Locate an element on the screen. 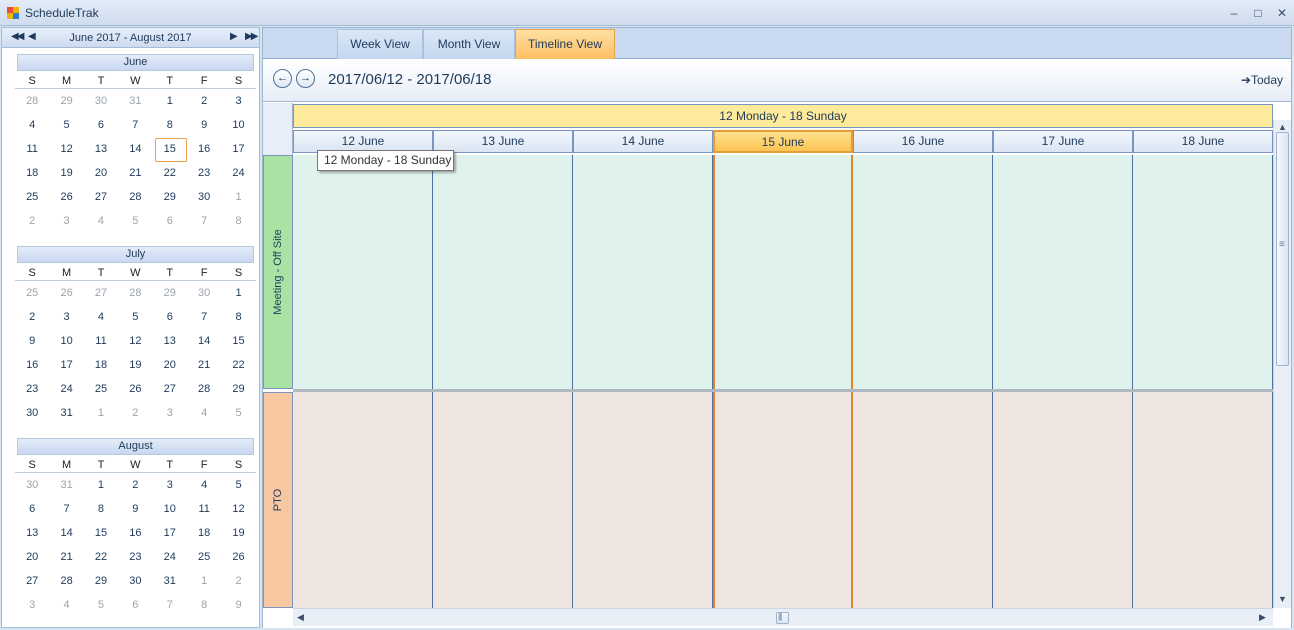 Image resolution: width=1294 pixels, height=630 pixels. tab-week-view: Week View is located at coordinates (380, 44).